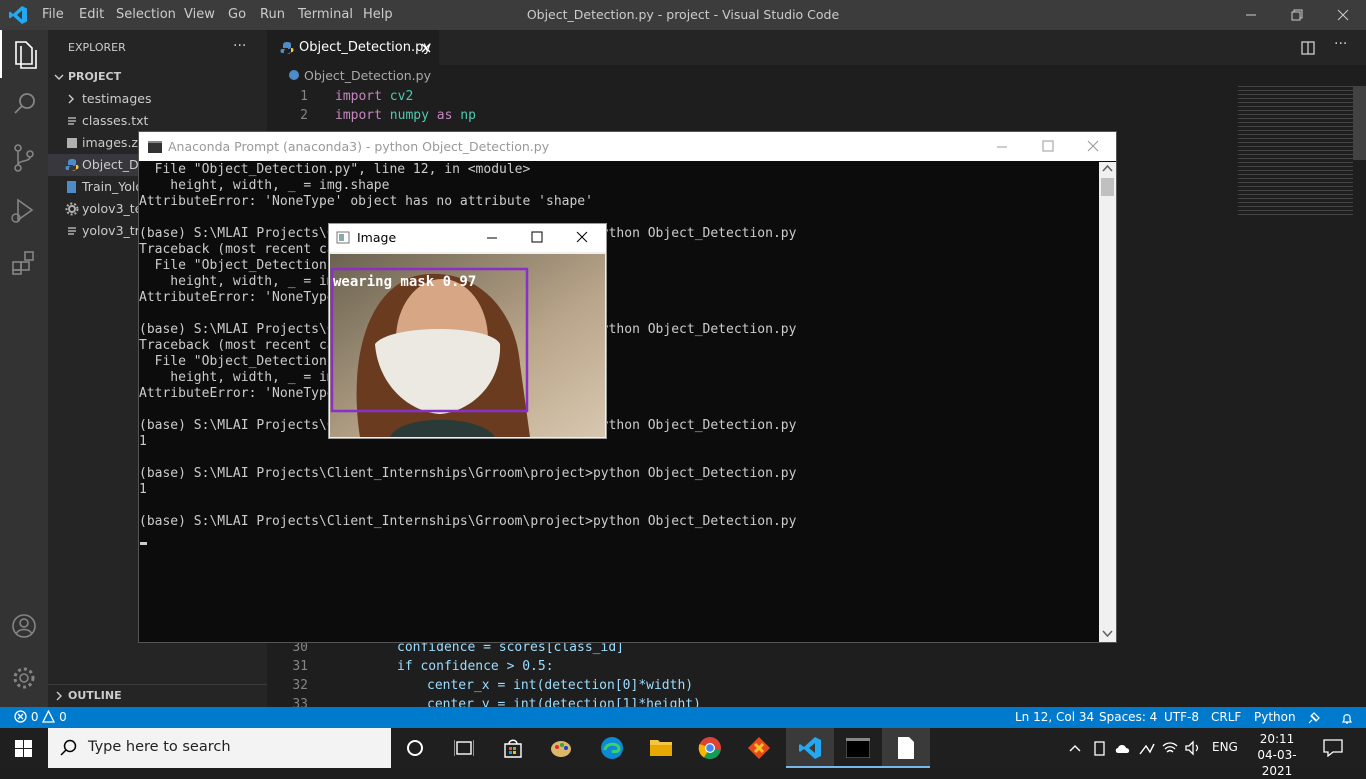 This screenshot has height=779, width=1366. I want to click on line-number: 32, so click(300, 685).